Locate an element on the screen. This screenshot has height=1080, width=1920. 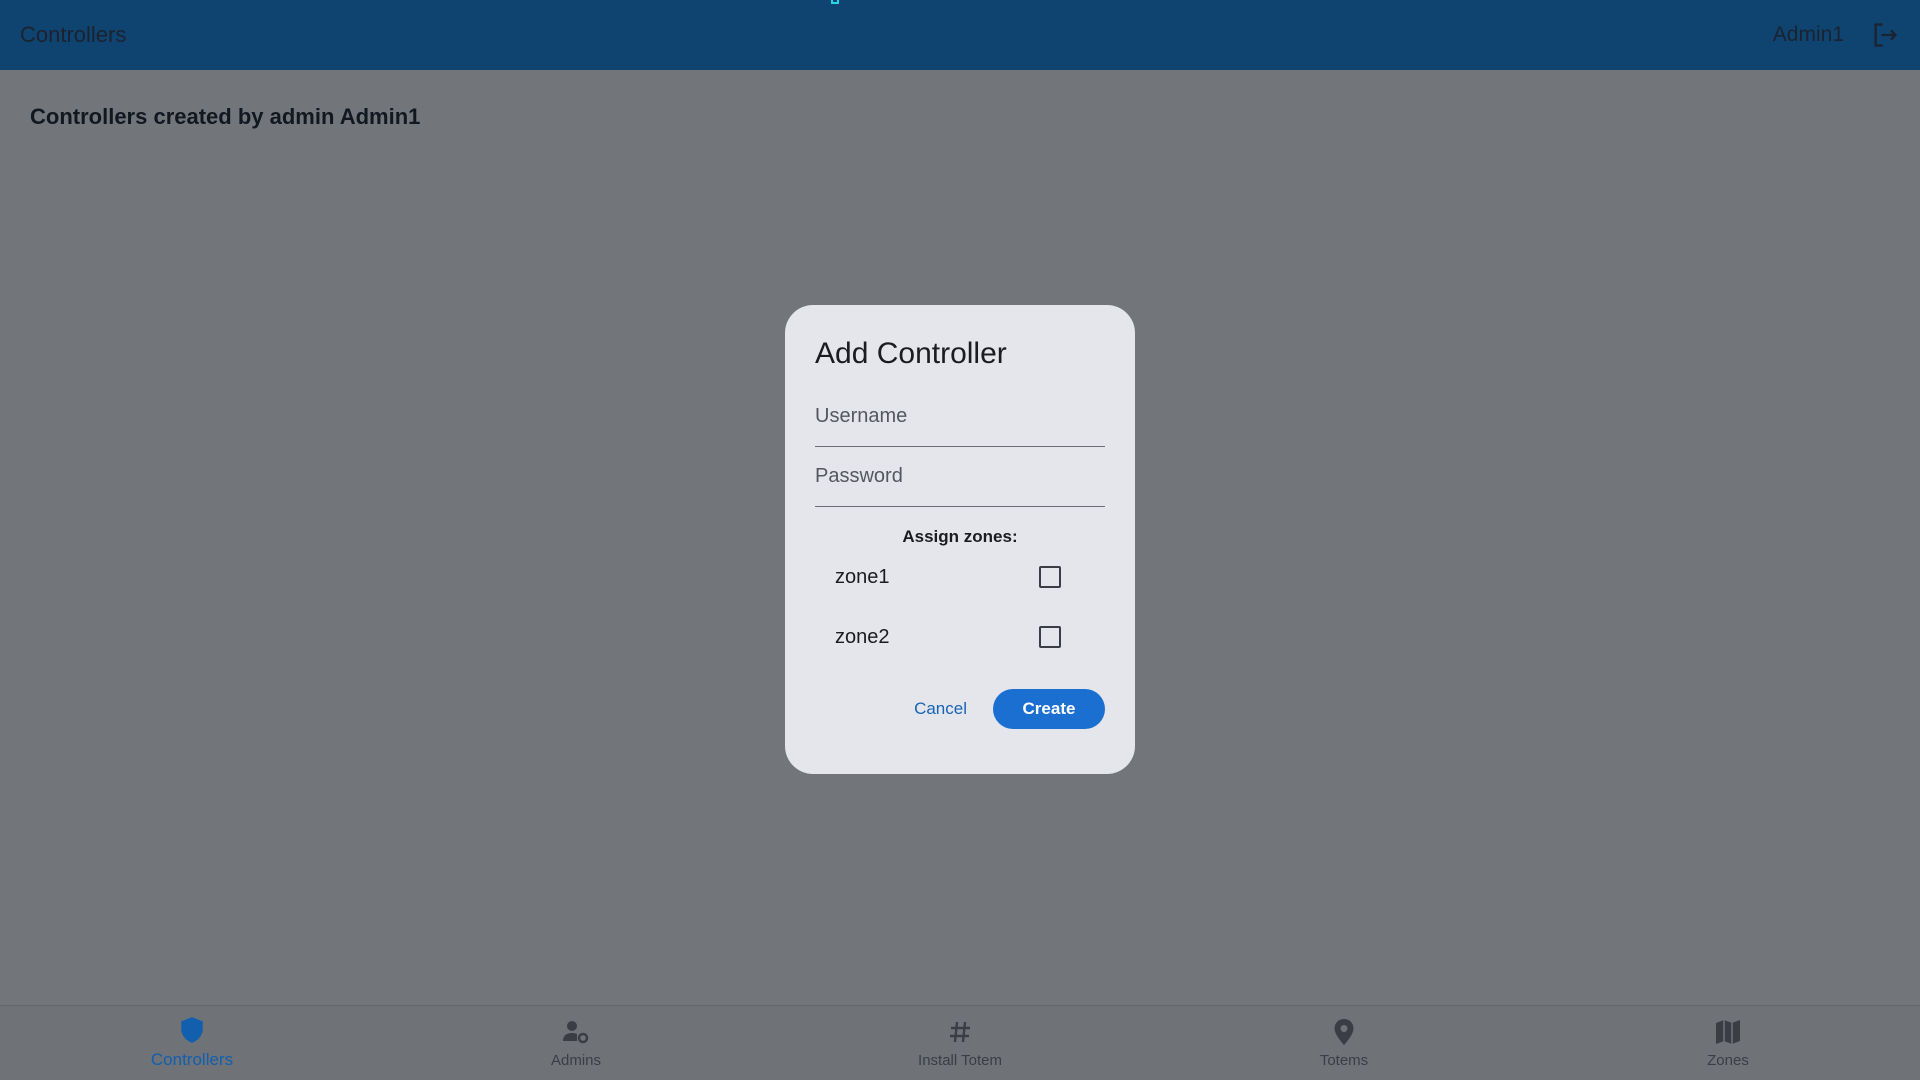
bottom-navigation: Controllers Admins Install Totem Totems is located at coordinates (960, 1042).